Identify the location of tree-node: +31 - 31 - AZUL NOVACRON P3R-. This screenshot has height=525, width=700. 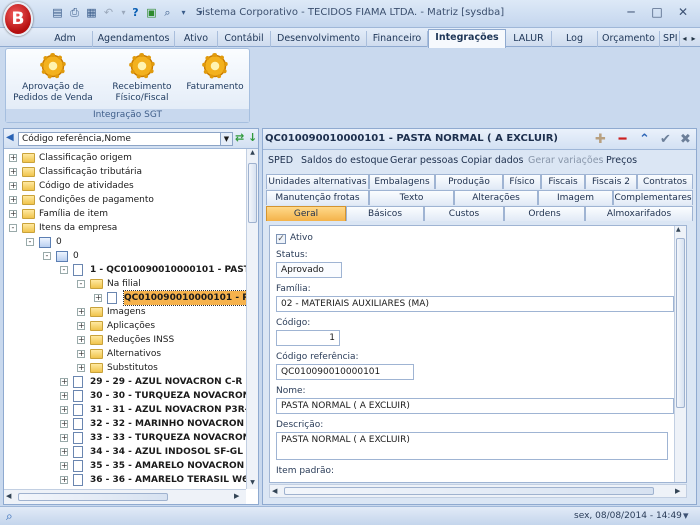
(125, 410).